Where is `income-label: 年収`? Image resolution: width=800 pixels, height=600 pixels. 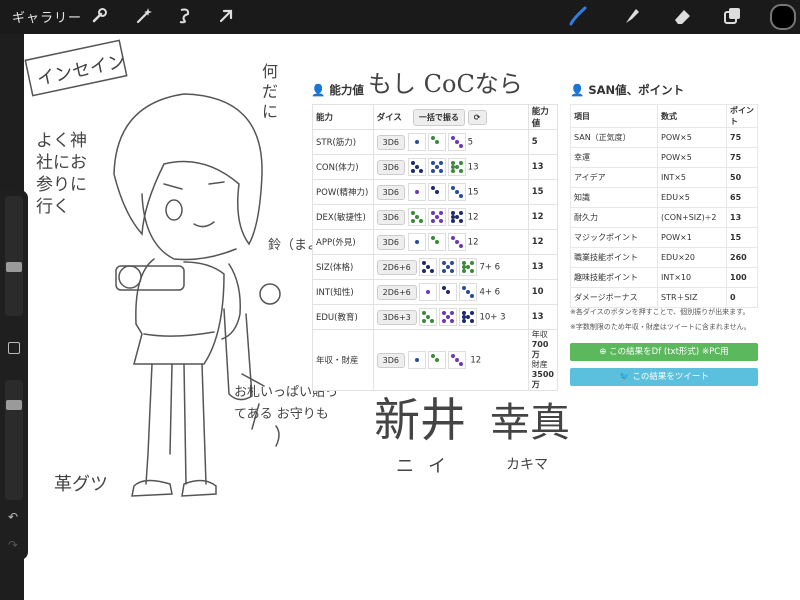
income-label: 年収 is located at coordinates (539, 334).